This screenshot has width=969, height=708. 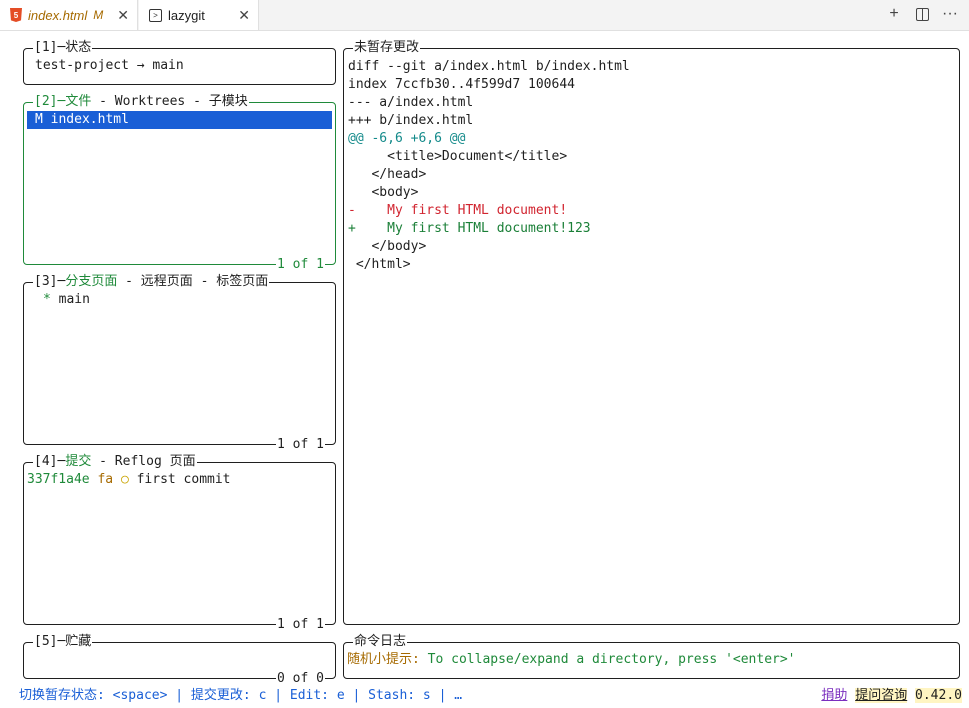 What do you see at coordinates (950, 14) in the screenshot?
I see `more-actions-icon: ···` at bounding box center [950, 14].